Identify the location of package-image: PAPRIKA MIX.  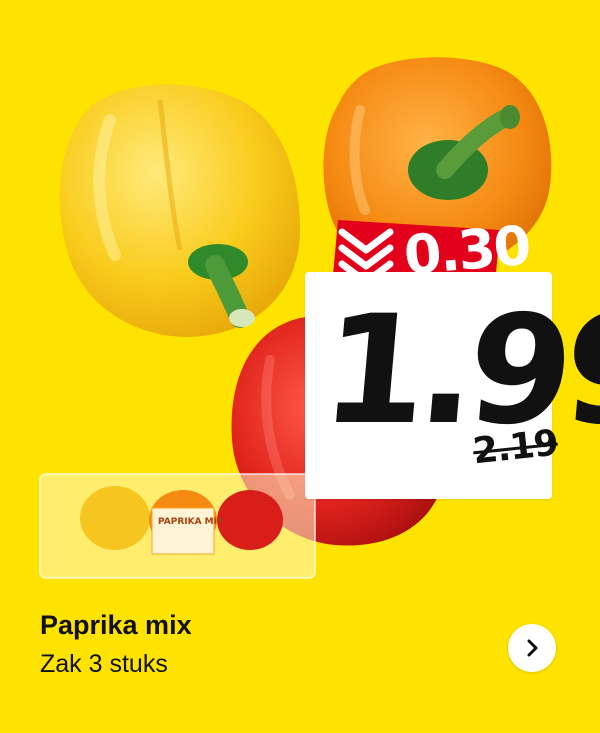
(177, 526).